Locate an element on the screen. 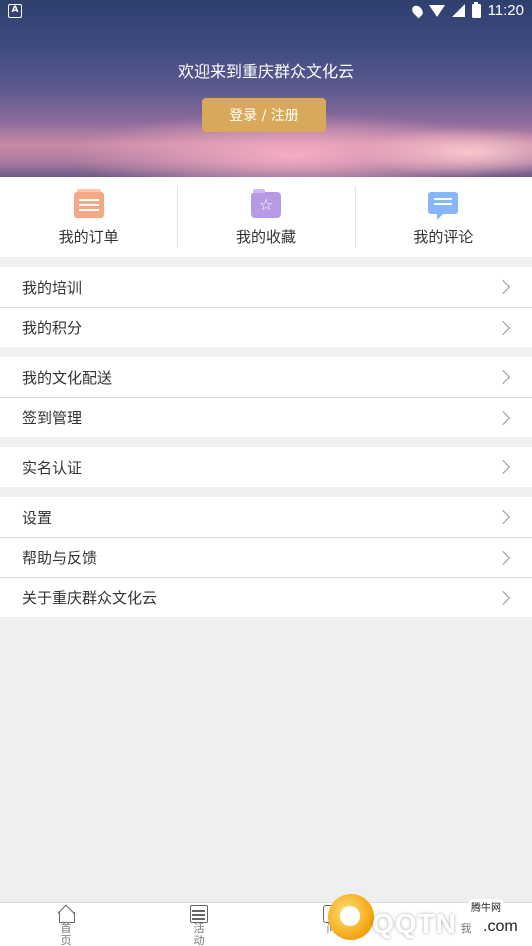  menu-item-help-feedback: 帮助与反馈 is located at coordinates (266, 557).